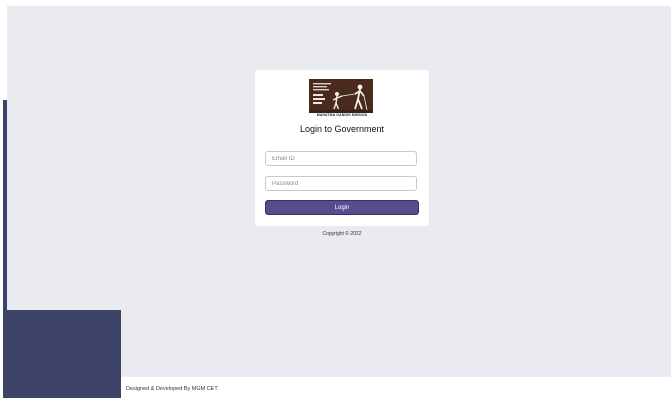  What do you see at coordinates (341, 96) in the screenshot?
I see `mgm-logo-icon` at bounding box center [341, 96].